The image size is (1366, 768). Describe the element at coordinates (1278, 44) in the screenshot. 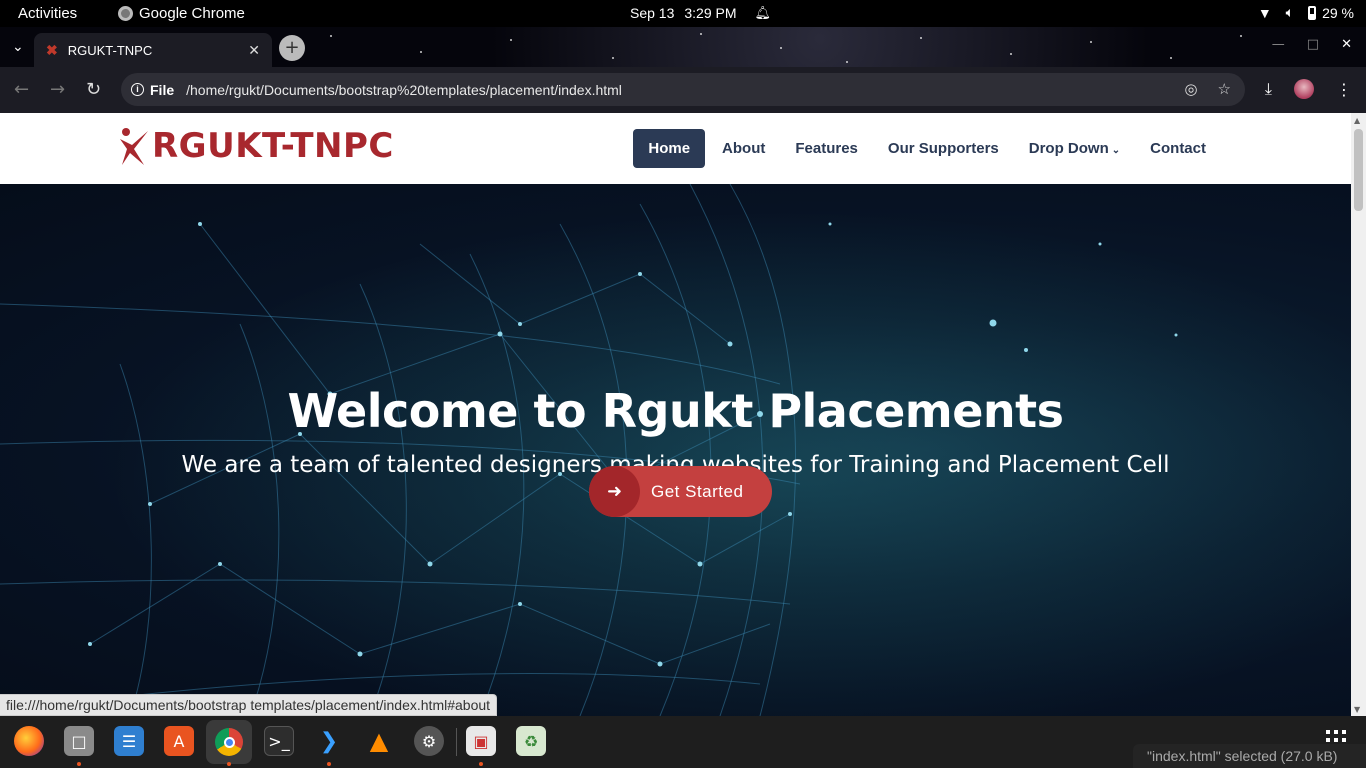

I see `minimize-icon: —` at that location.